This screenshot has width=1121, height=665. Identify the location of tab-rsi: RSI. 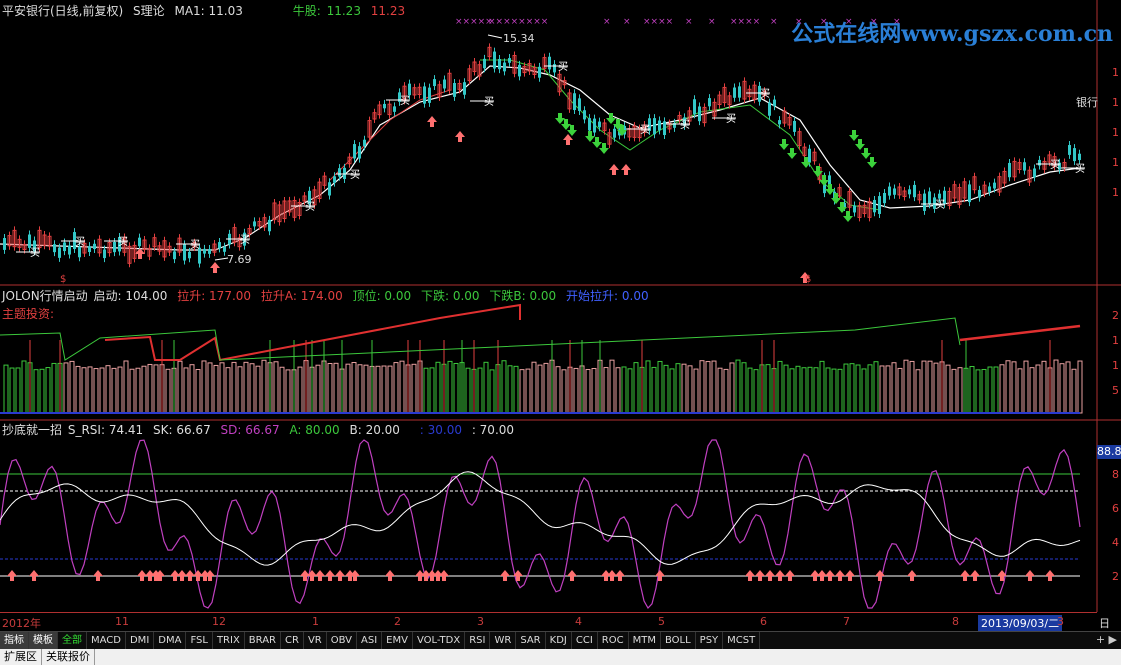
(478, 640).